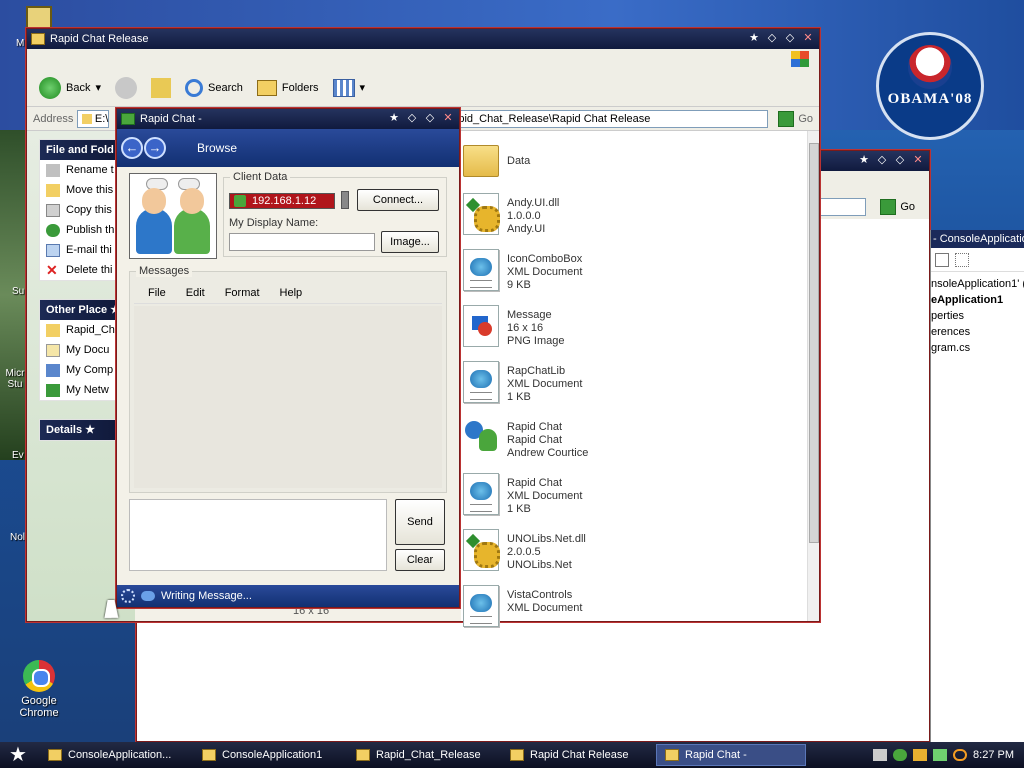 This screenshot has height=768, width=1024. I want to click on file-item: RapChatLib XML Document 1 KB, so click(522, 387).